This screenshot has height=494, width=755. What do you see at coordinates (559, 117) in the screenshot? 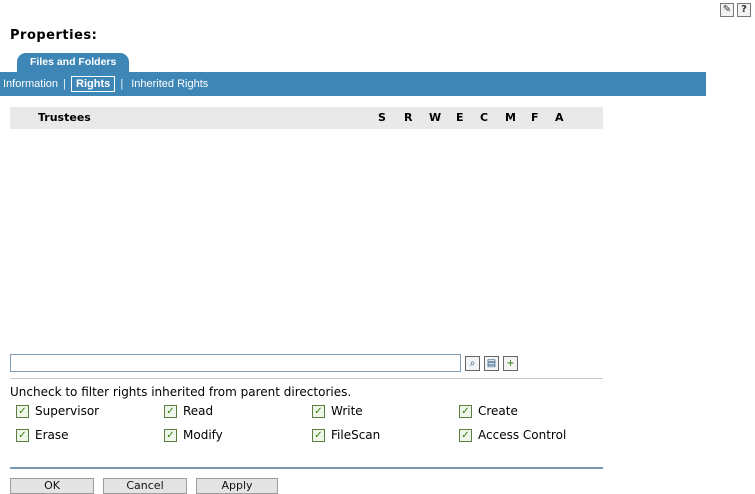
I see `column-a: A` at bounding box center [559, 117].